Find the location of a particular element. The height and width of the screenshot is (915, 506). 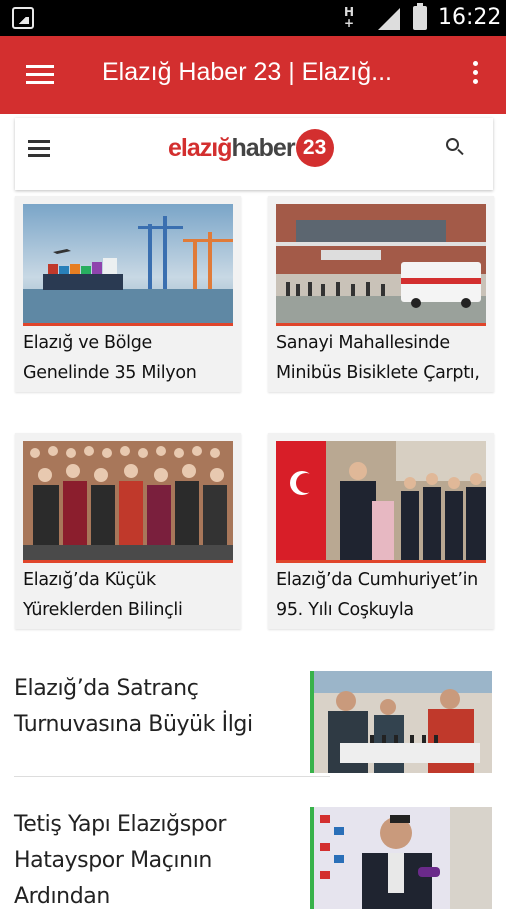

divider is located at coordinates (172, 776).